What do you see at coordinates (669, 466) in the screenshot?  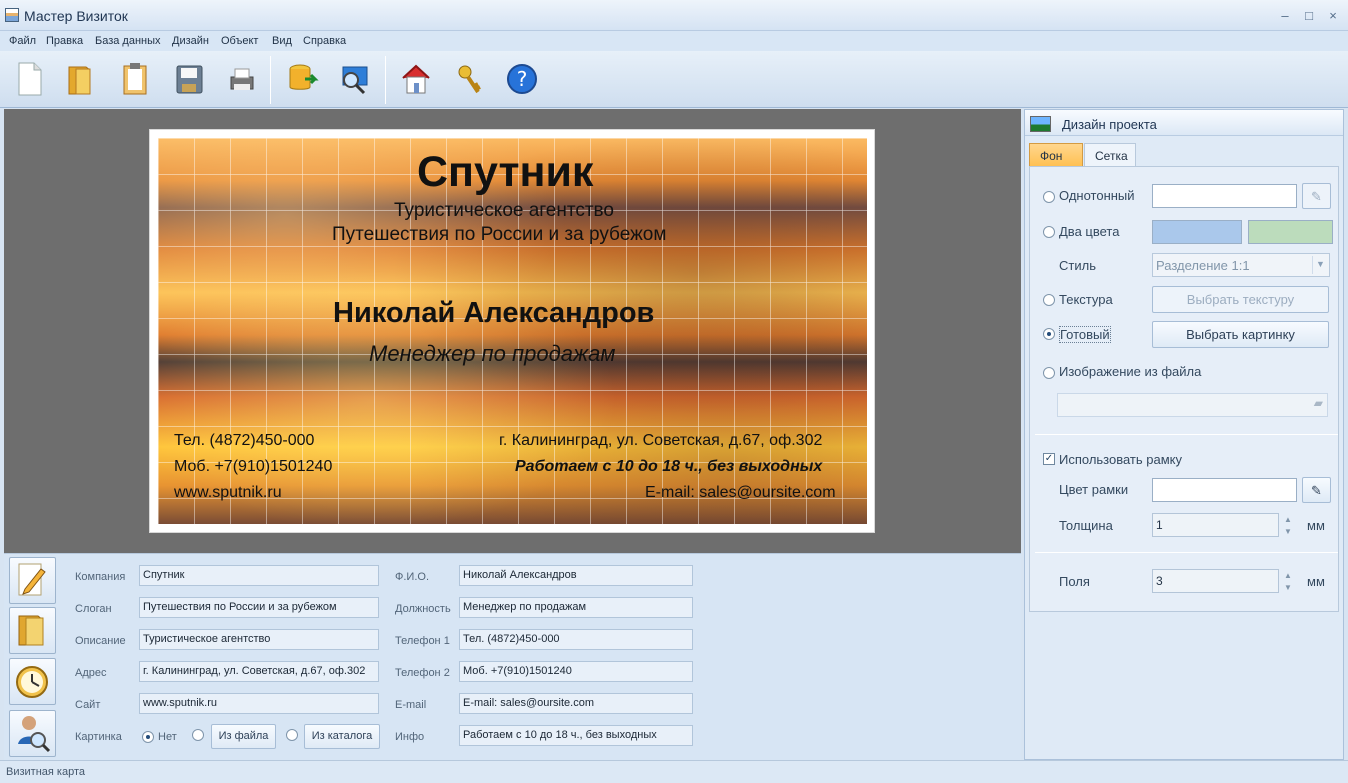 I see `card-info: Работаем с 10 до 18 ч., без выходных` at bounding box center [669, 466].